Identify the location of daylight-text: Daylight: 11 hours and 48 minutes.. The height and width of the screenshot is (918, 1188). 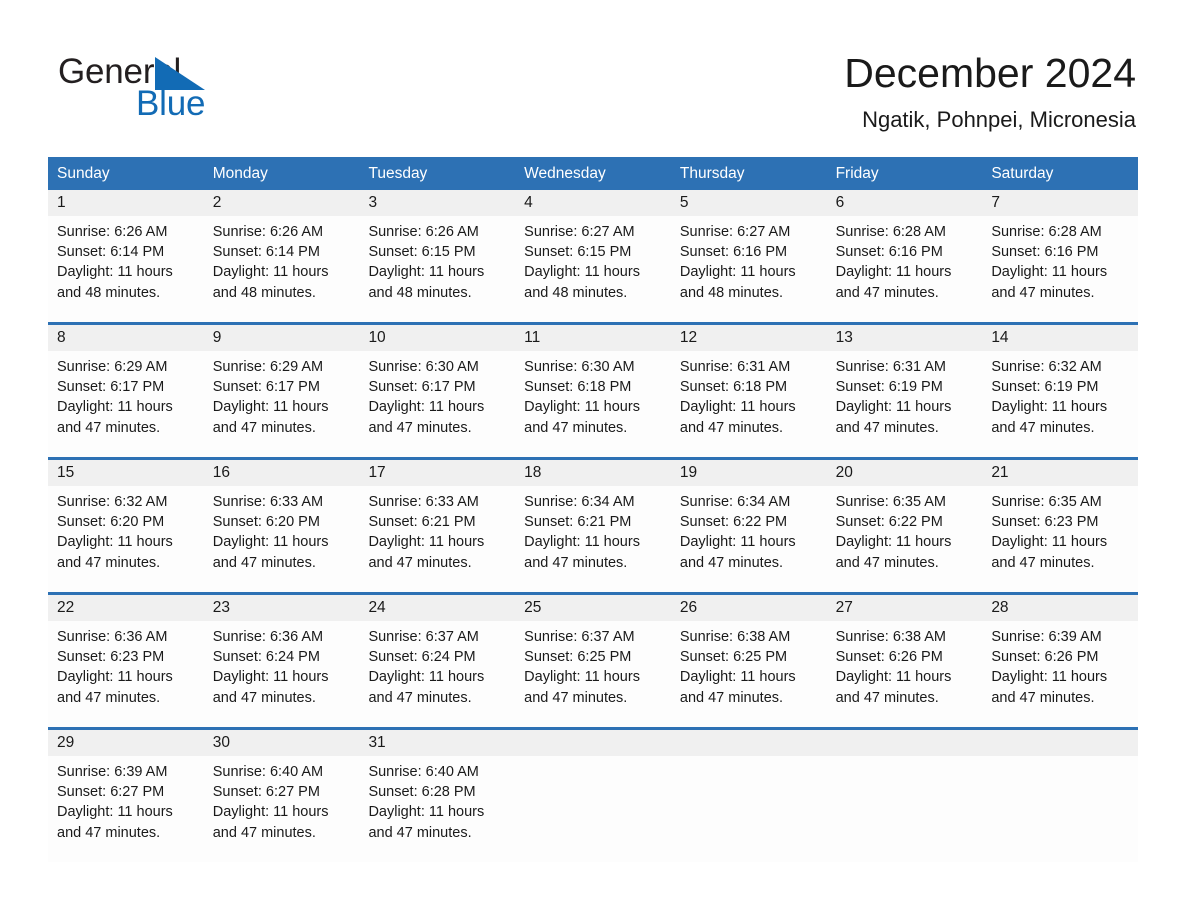
(426, 282).